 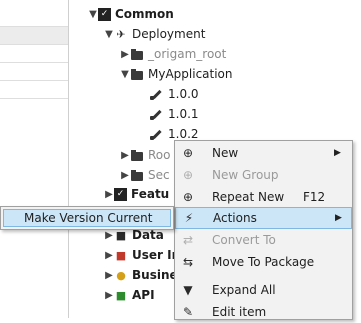 What do you see at coordinates (263, 153) in the screenshot?
I see `menu-item-new: ⊕ New ▶` at bounding box center [263, 153].